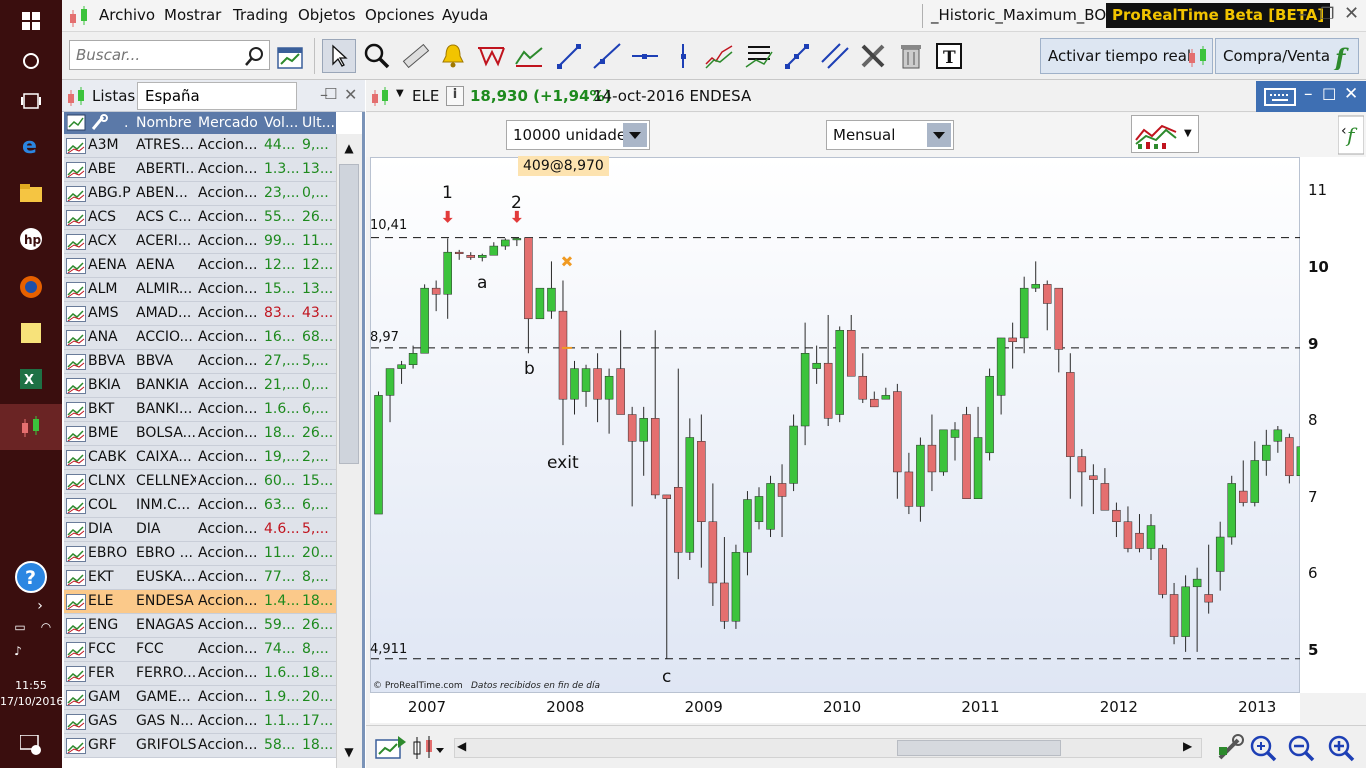  What do you see at coordinates (31, 333) in the screenshot?
I see `sticky-notes-icon` at bounding box center [31, 333].